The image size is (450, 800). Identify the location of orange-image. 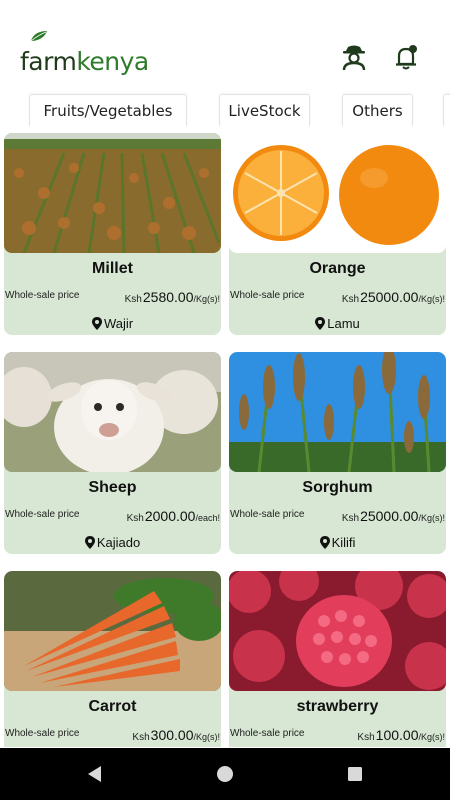
(337, 193).